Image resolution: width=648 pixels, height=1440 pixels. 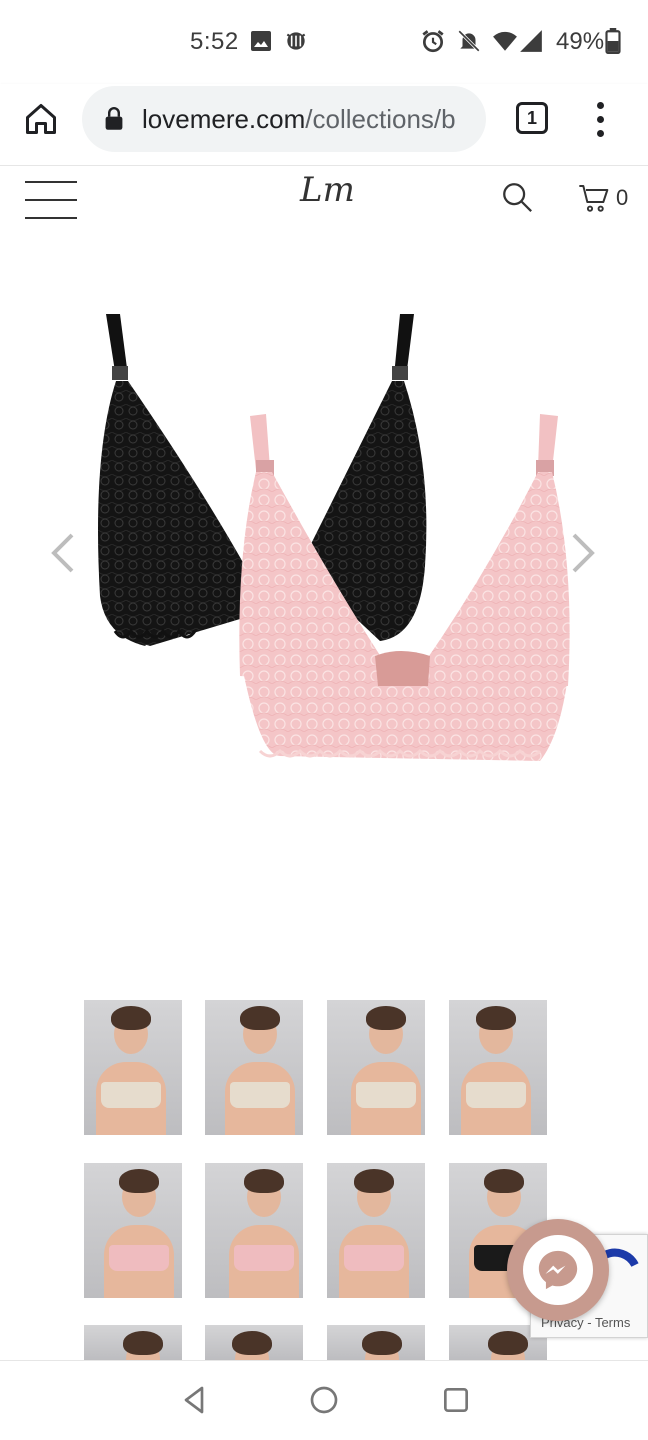 I want to click on menu-icon, so click(x=51, y=200).